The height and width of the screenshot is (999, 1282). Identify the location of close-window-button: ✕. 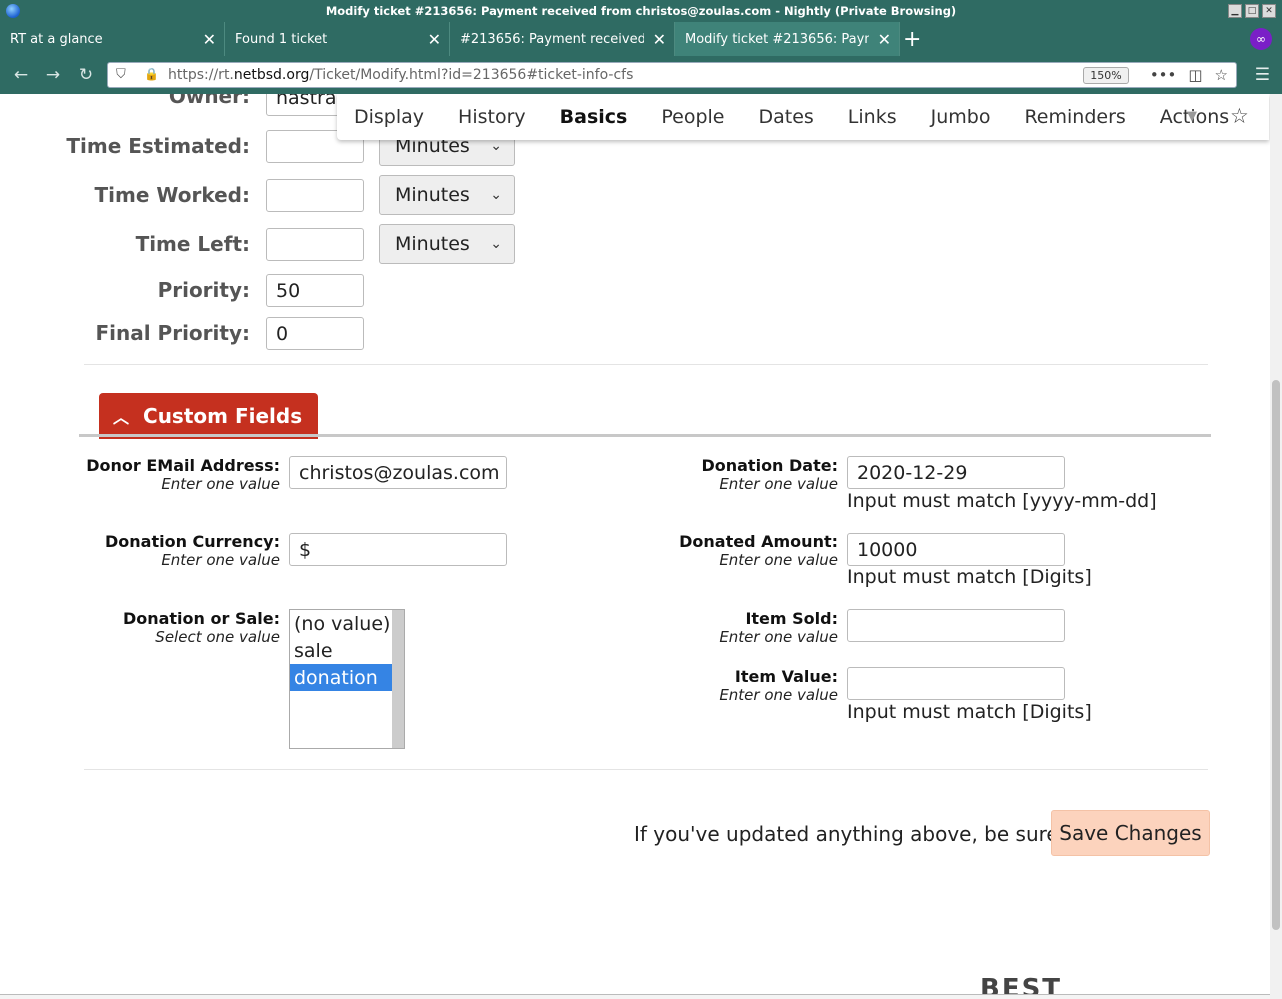
(1269, 11).